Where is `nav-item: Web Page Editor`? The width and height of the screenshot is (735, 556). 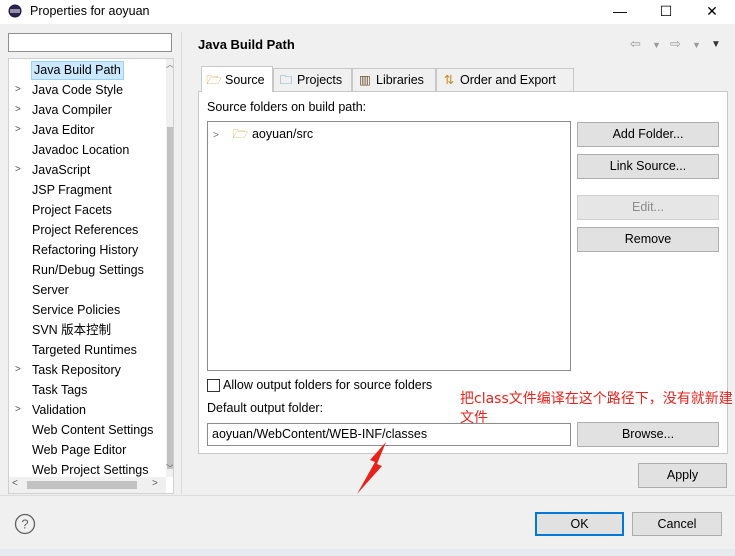
nav-item: Web Page Editor is located at coordinates (87, 450).